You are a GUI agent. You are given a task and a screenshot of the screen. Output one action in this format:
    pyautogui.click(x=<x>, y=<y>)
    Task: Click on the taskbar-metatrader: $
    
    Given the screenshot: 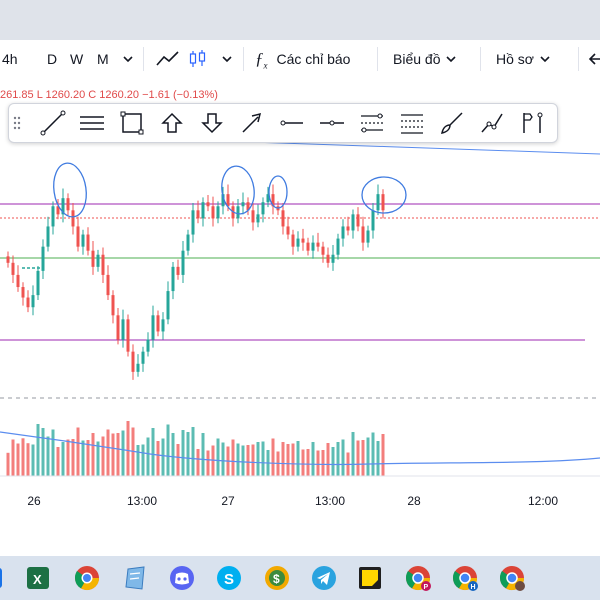 What is the action you would take?
    pyautogui.click(x=277, y=578)
    